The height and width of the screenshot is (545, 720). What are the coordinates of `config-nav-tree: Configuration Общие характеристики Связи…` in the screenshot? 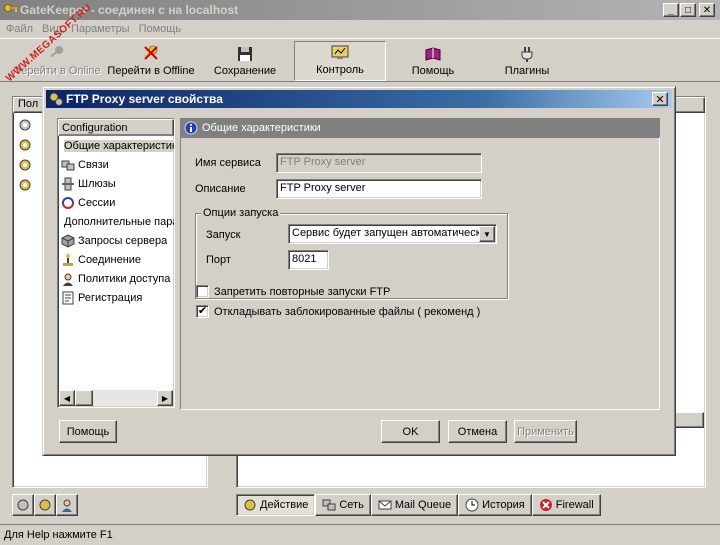 It's located at (116, 263).